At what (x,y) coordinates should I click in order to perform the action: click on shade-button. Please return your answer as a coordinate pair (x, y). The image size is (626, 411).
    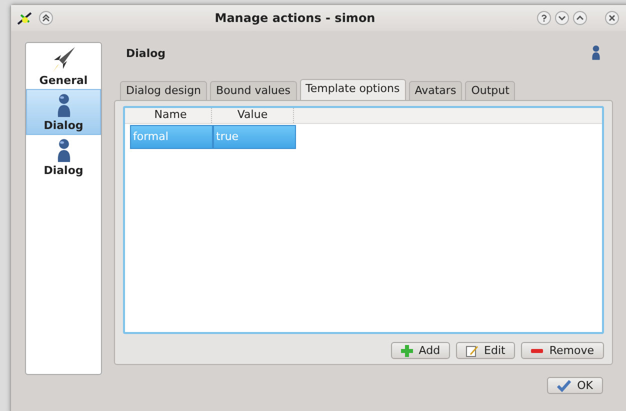
    Looking at the image, I should click on (46, 18).